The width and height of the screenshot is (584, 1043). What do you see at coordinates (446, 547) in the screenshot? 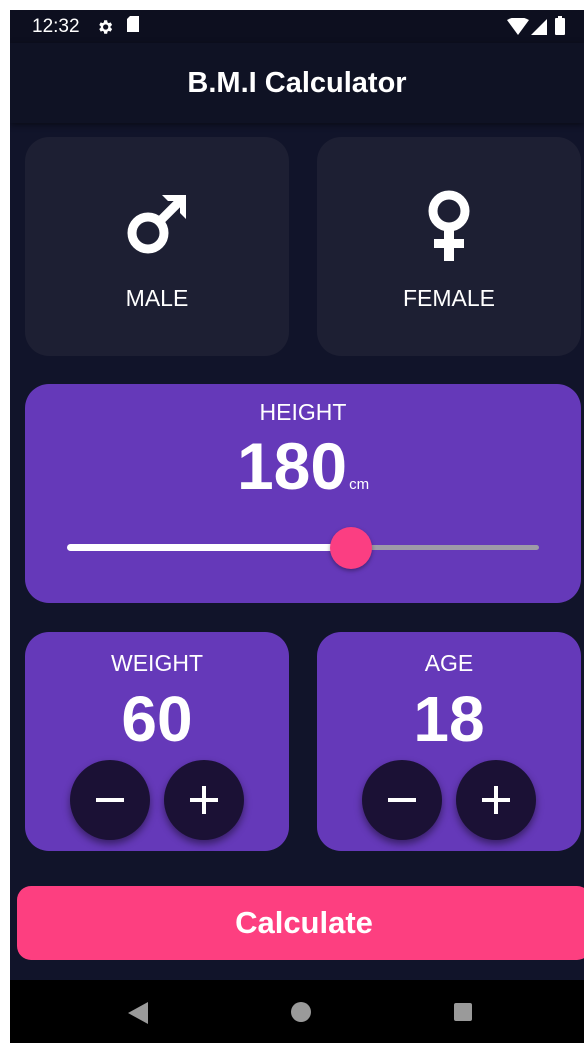
I see `height-slider-inactive-track` at bounding box center [446, 547].